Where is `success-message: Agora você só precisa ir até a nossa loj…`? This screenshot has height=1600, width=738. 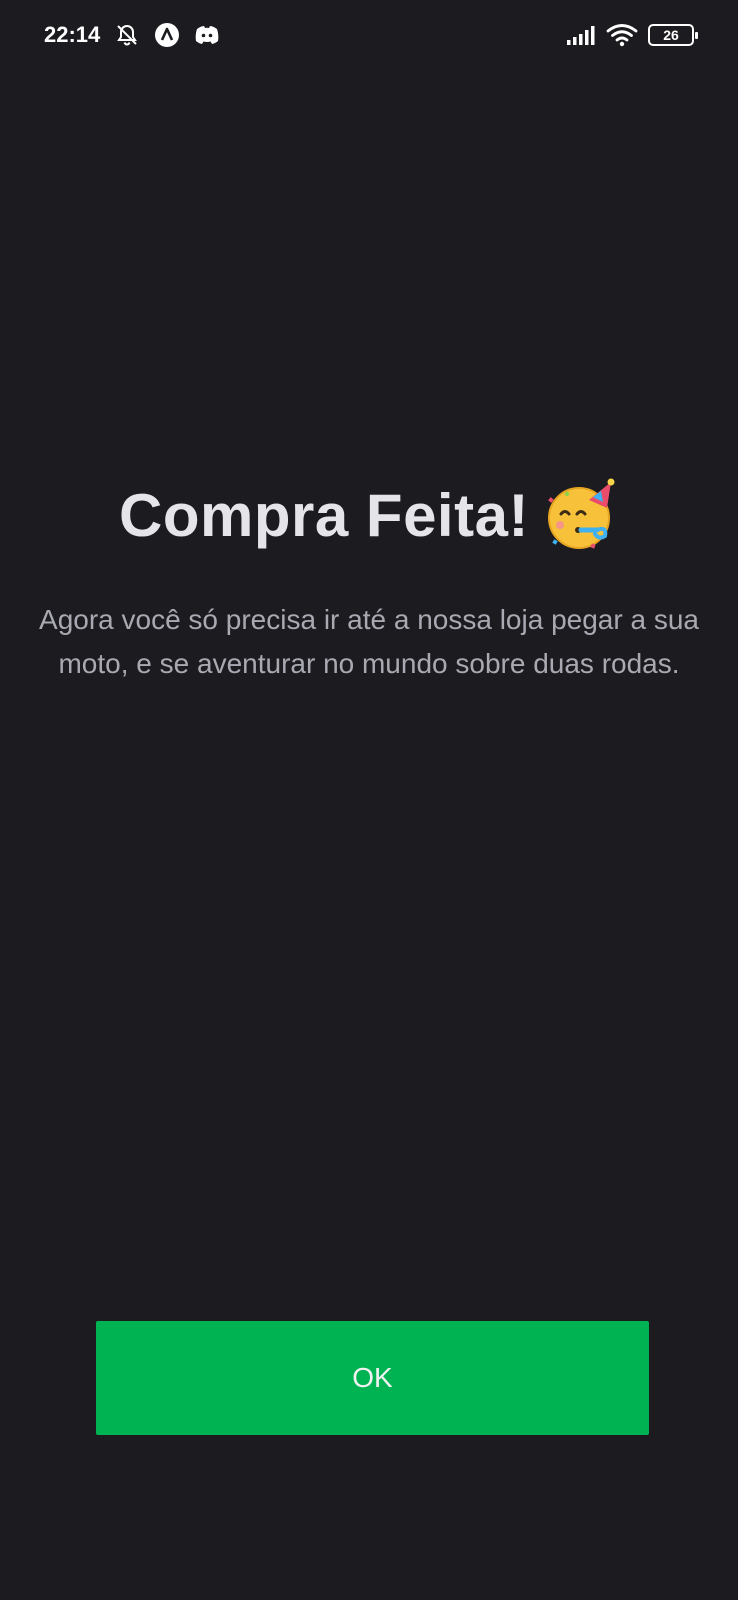 success-message: Agora você só precisa ir até a nossa loj… is located at coordinates (369, 641).